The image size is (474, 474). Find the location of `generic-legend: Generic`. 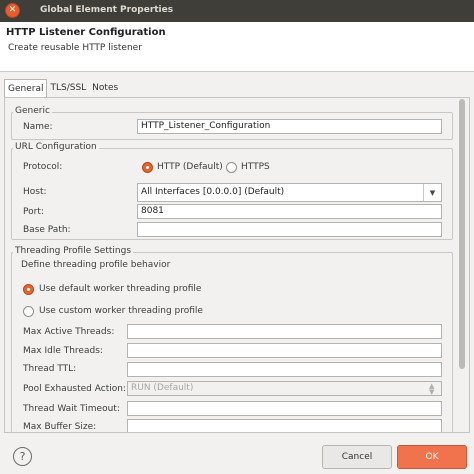

generic-legend: Generic is located at coordinates (32, 111).